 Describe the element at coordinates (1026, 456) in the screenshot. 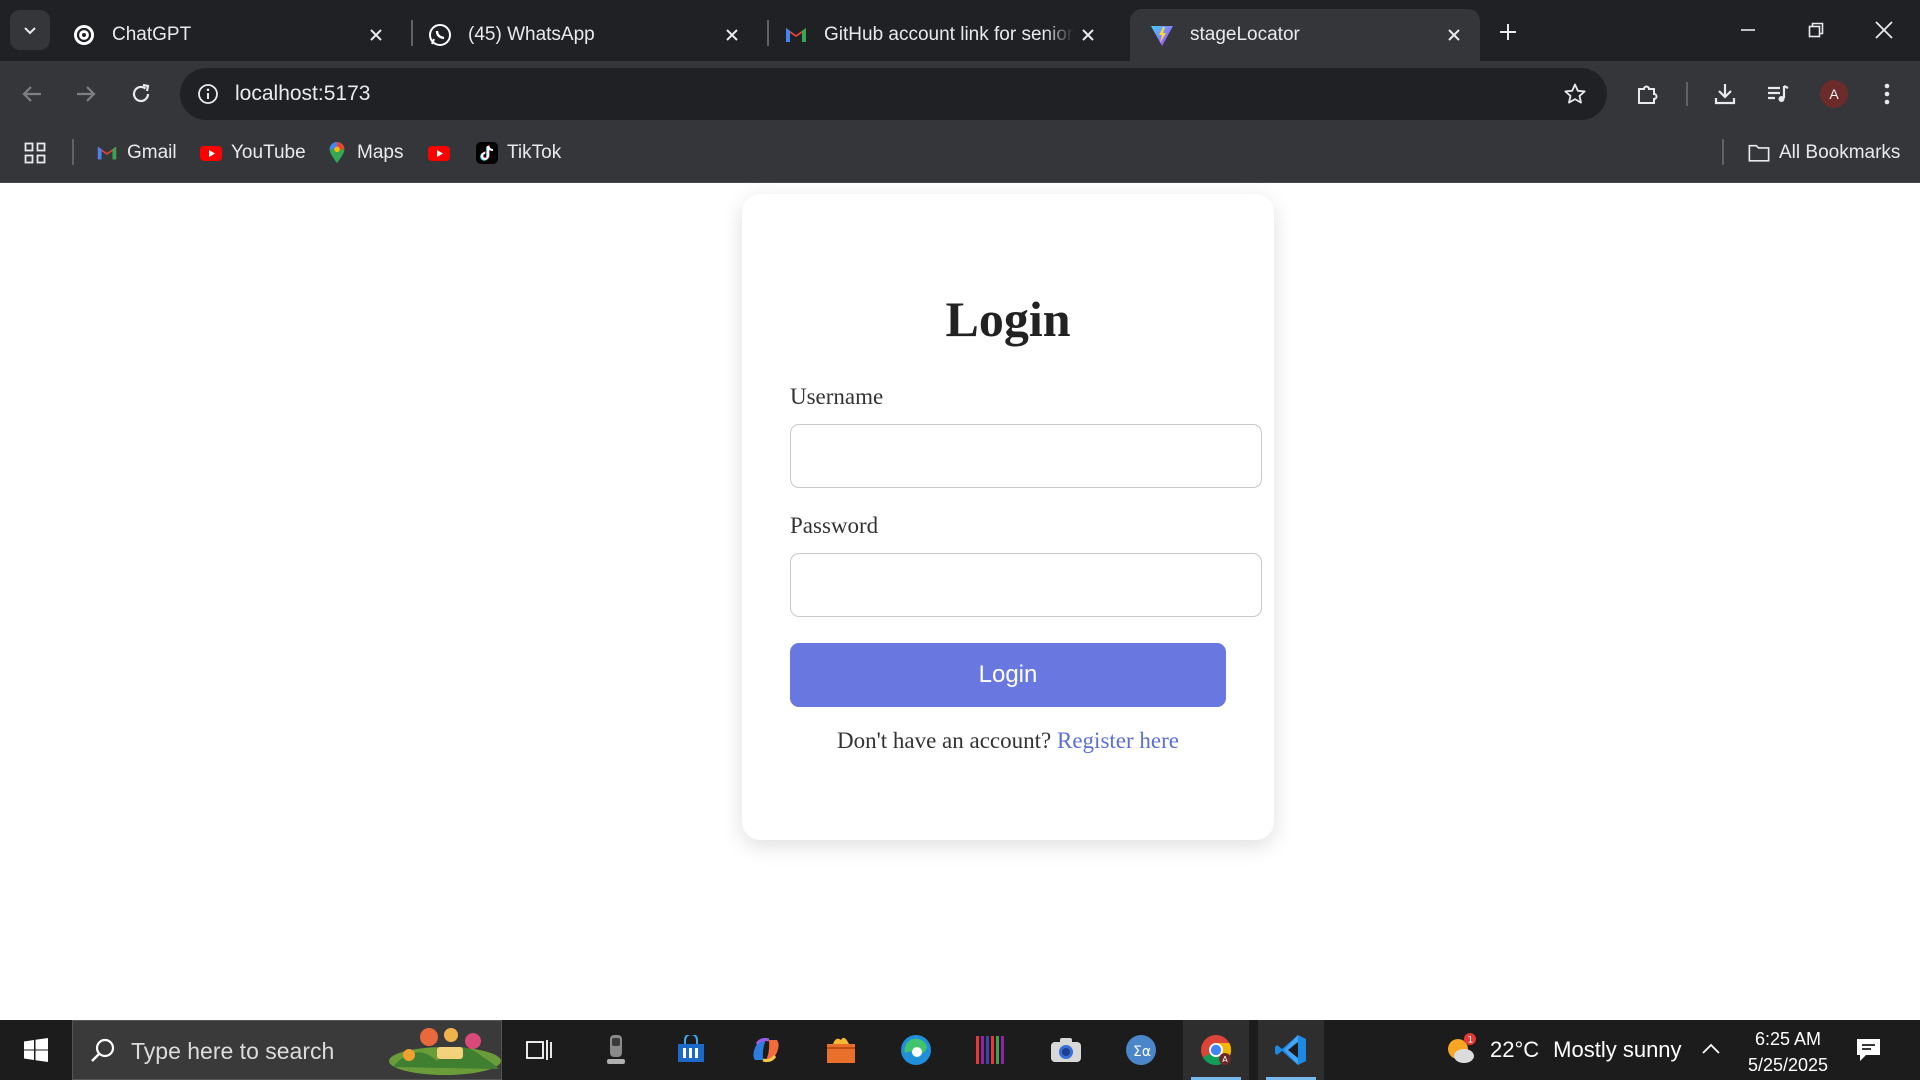

I see `username-field` at that location.